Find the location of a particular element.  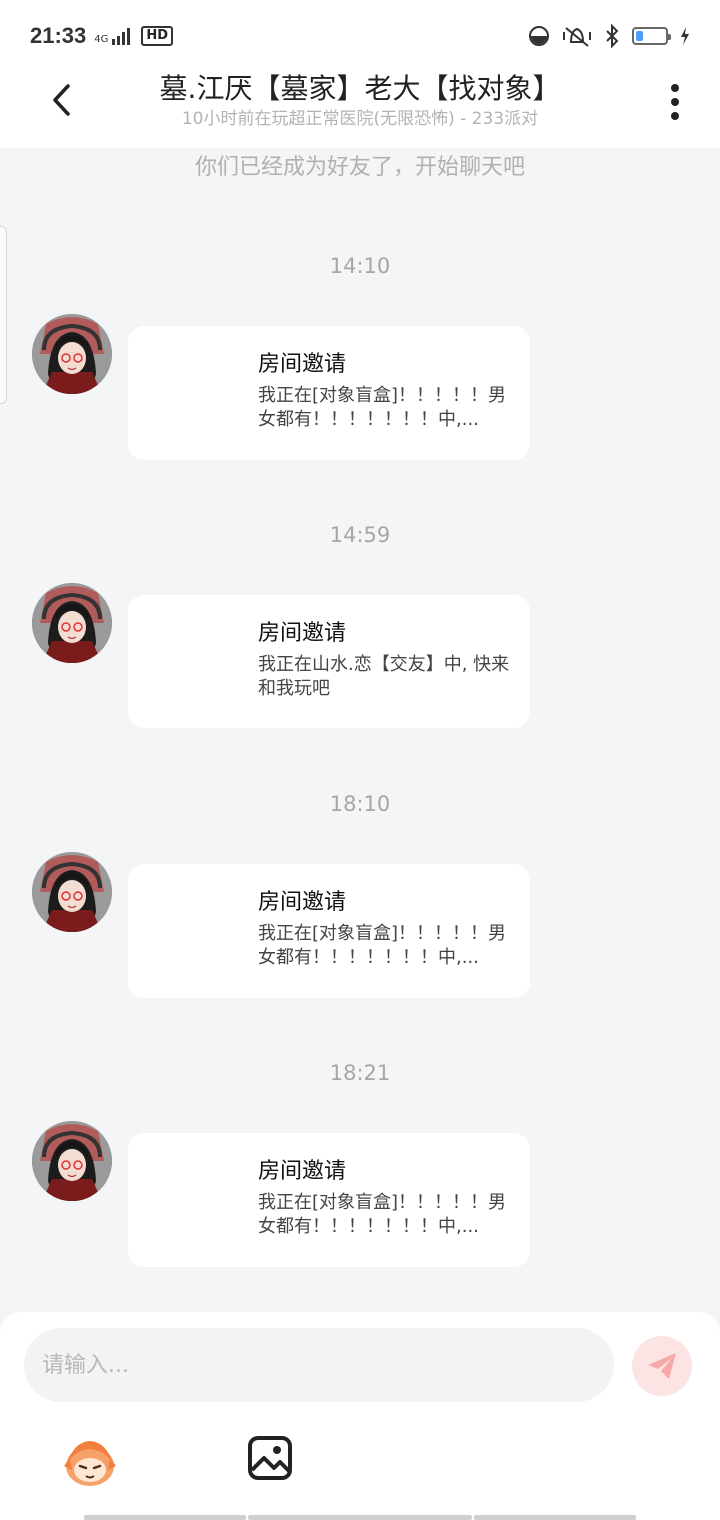

emoji-face-icon is located at coordinates (90, 1463).